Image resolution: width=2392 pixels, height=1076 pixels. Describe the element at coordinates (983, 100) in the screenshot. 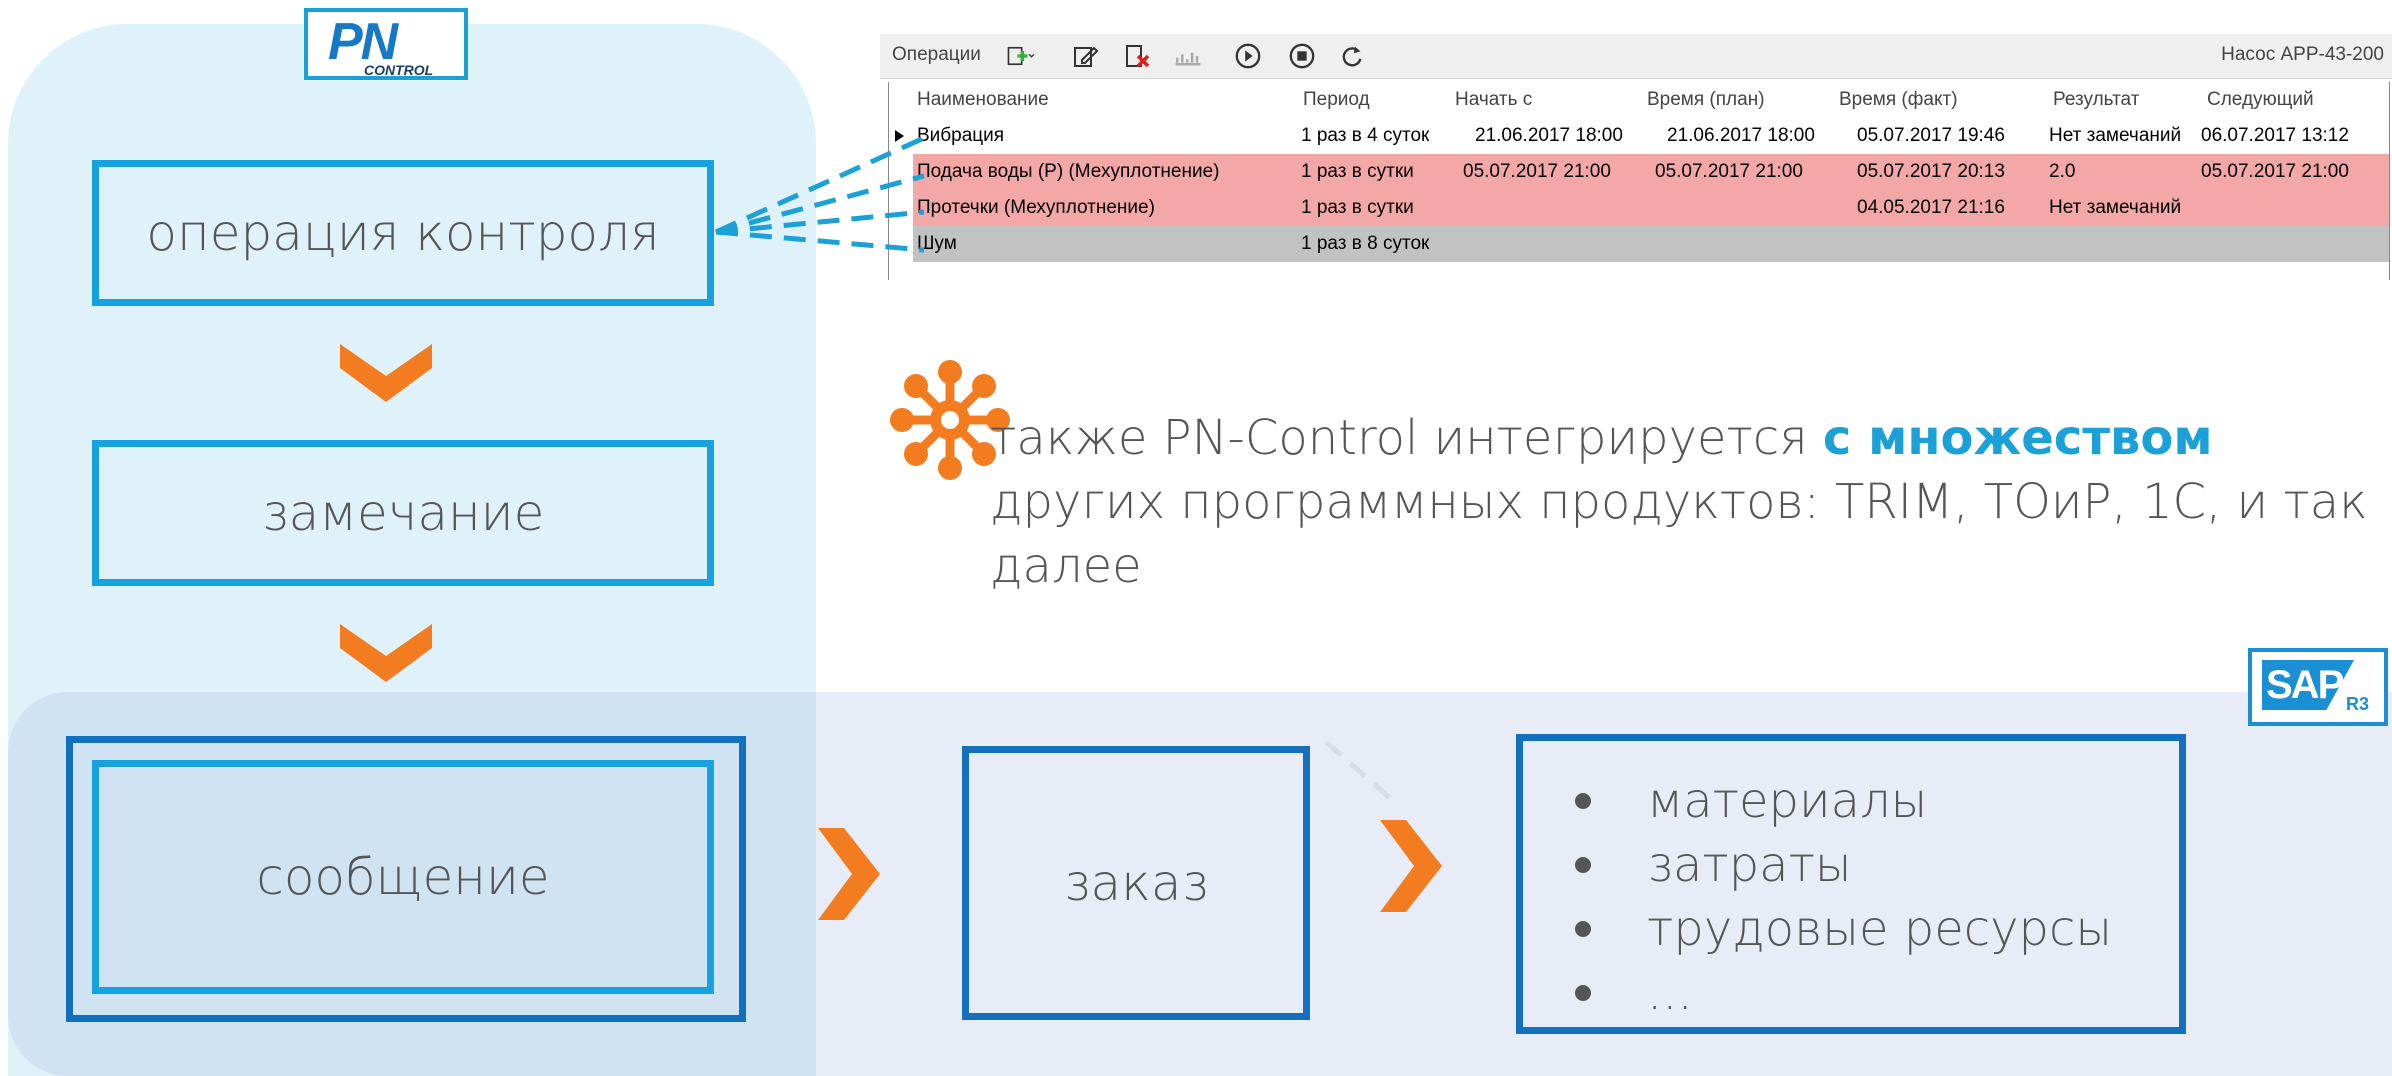

I see `column-header: Наименование` at that location.